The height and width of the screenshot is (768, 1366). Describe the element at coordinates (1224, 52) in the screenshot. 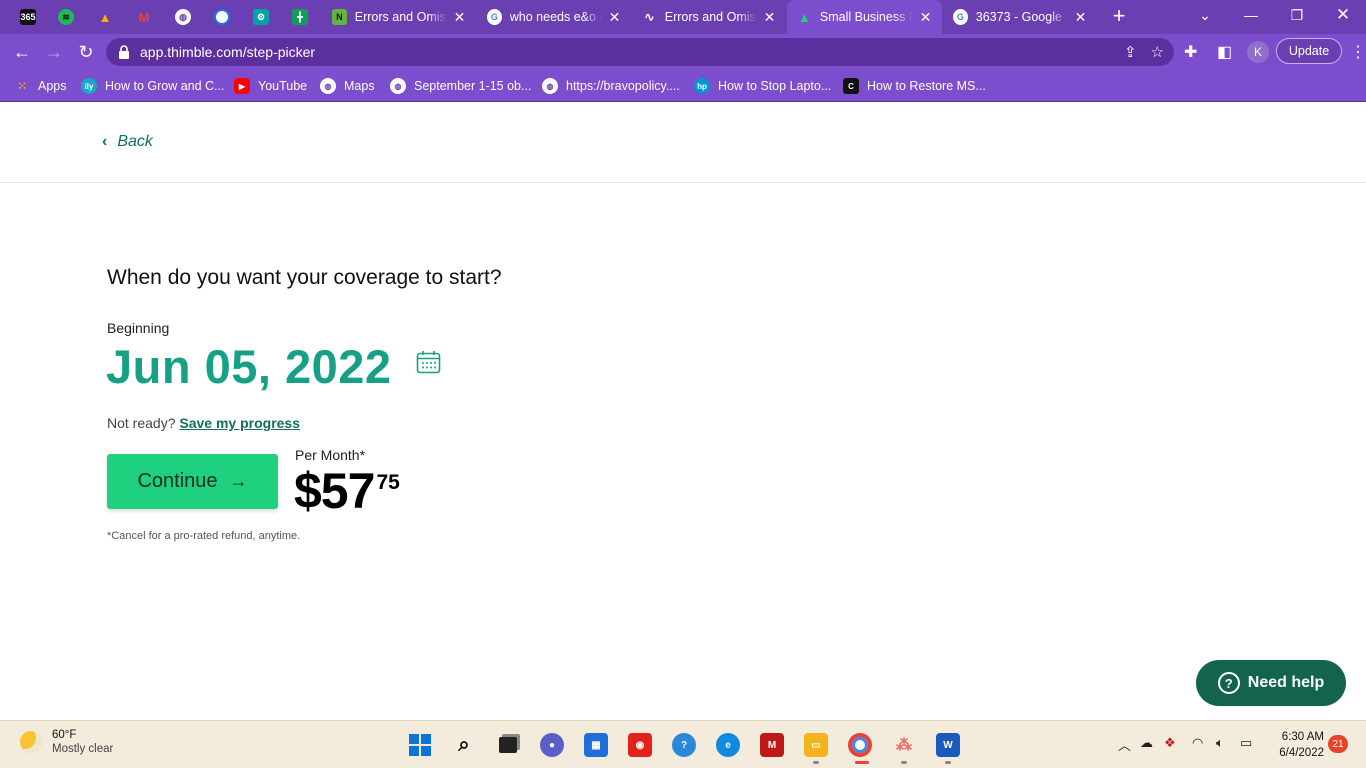

I see `side-panel-icon: ◧` at that location.